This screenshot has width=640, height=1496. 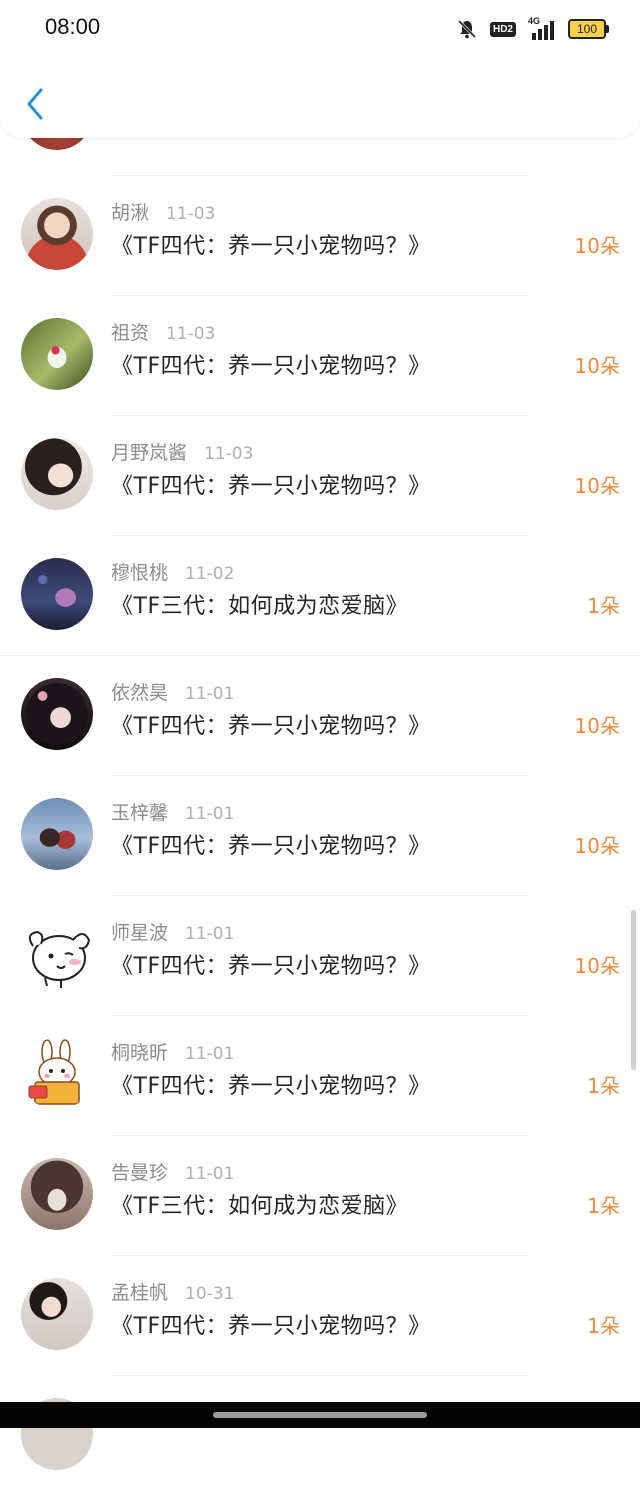 I want to click on list-item, so click(x=320, y=1436).